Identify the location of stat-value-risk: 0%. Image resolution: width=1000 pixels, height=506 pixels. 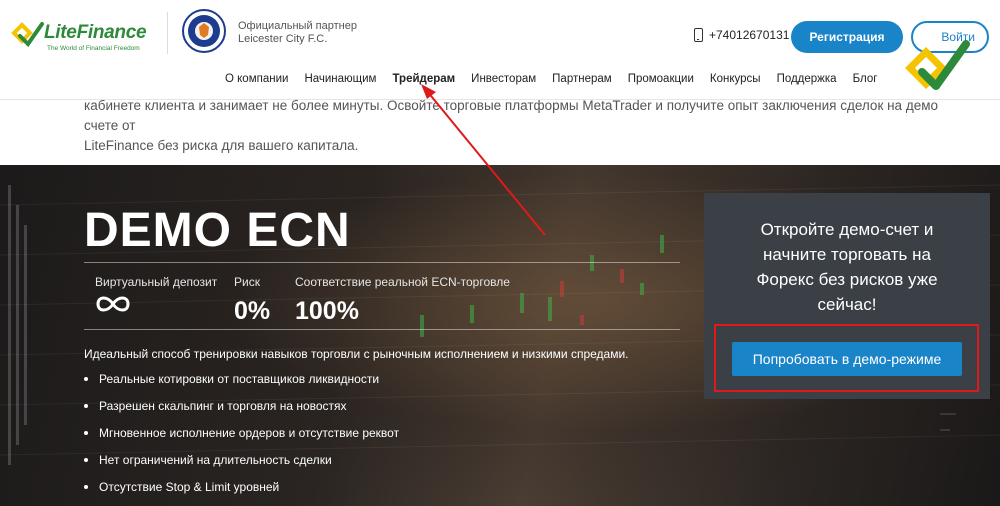
(252, 311).